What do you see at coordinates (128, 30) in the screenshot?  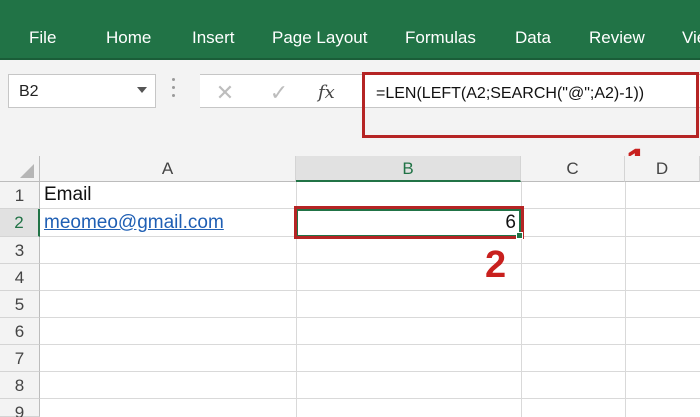 I see `tab-home: Home` at bounding box center [128, 30].